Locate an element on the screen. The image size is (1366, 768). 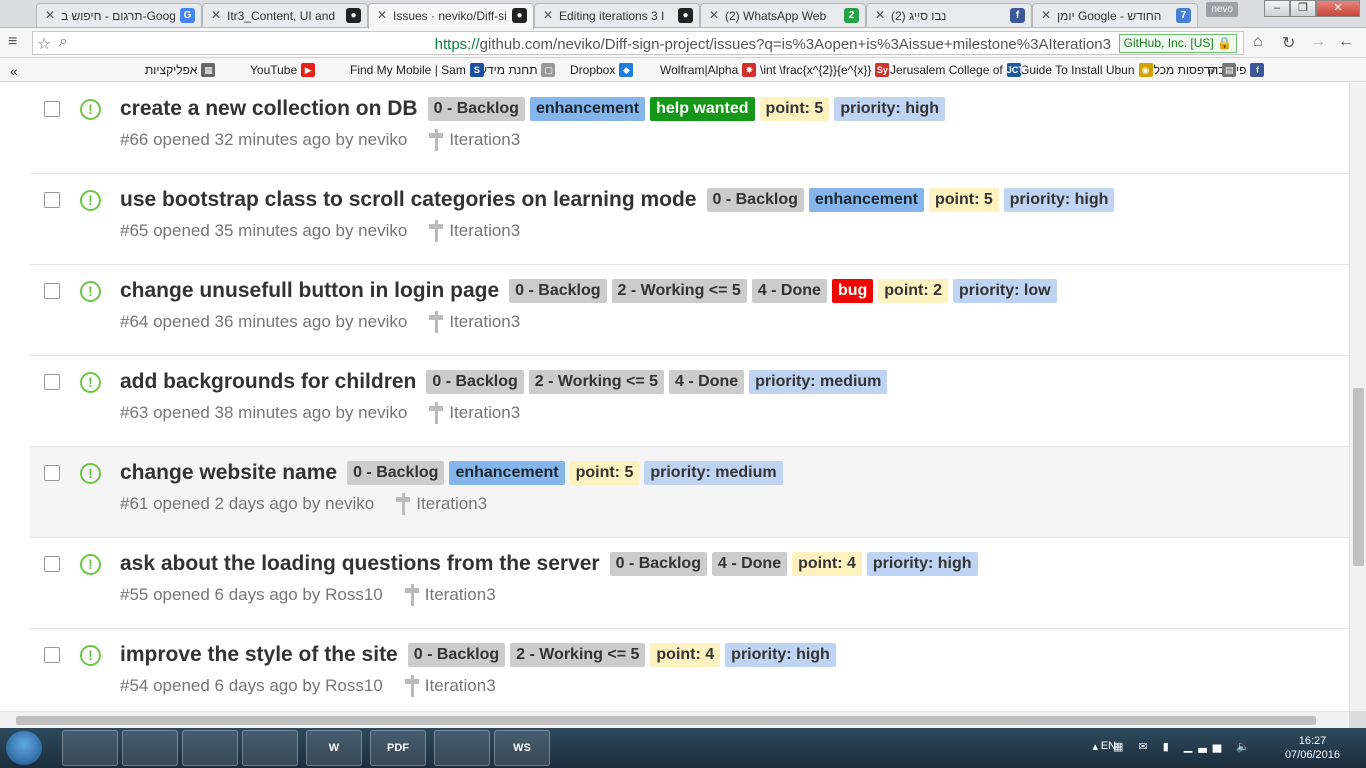
issue-label: help wanted is located at coordinates (702, 109).